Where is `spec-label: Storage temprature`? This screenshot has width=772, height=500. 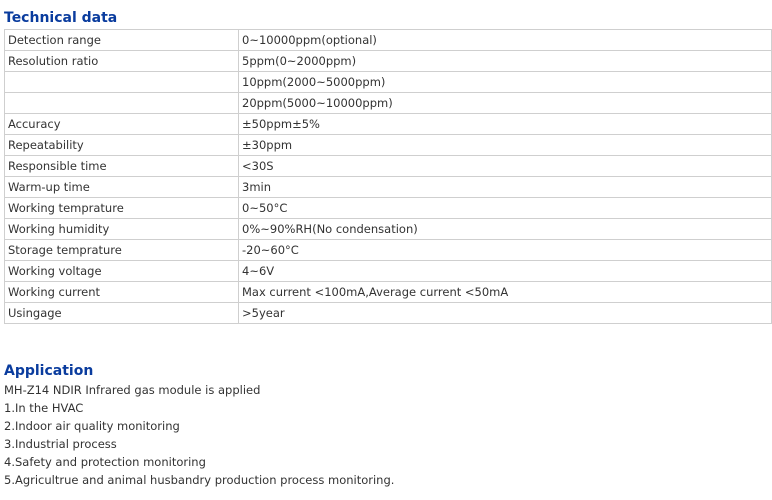 spec-label: Storage temprature is located at coordinates (121, 250).